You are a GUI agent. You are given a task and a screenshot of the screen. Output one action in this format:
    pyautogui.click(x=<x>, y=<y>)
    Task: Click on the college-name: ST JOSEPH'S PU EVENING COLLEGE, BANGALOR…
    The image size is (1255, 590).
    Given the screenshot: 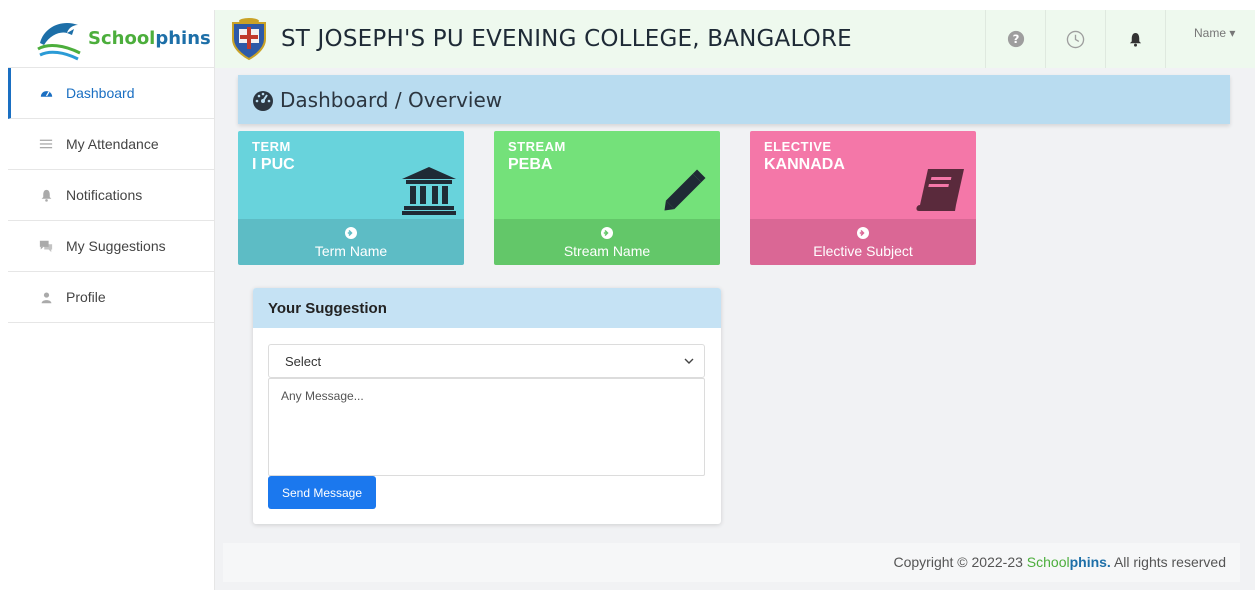 What is the action you would take?
    pyautogui.click(x=566, y=39)
    